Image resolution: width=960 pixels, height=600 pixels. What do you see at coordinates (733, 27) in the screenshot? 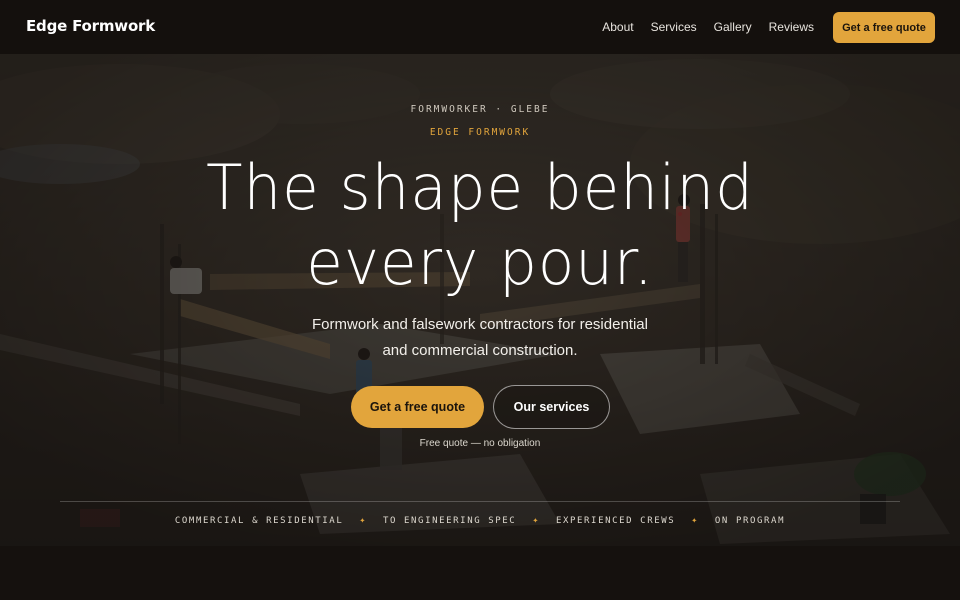
I see `nav-link-gallery: Gallery` at bounding box center [733, 27].